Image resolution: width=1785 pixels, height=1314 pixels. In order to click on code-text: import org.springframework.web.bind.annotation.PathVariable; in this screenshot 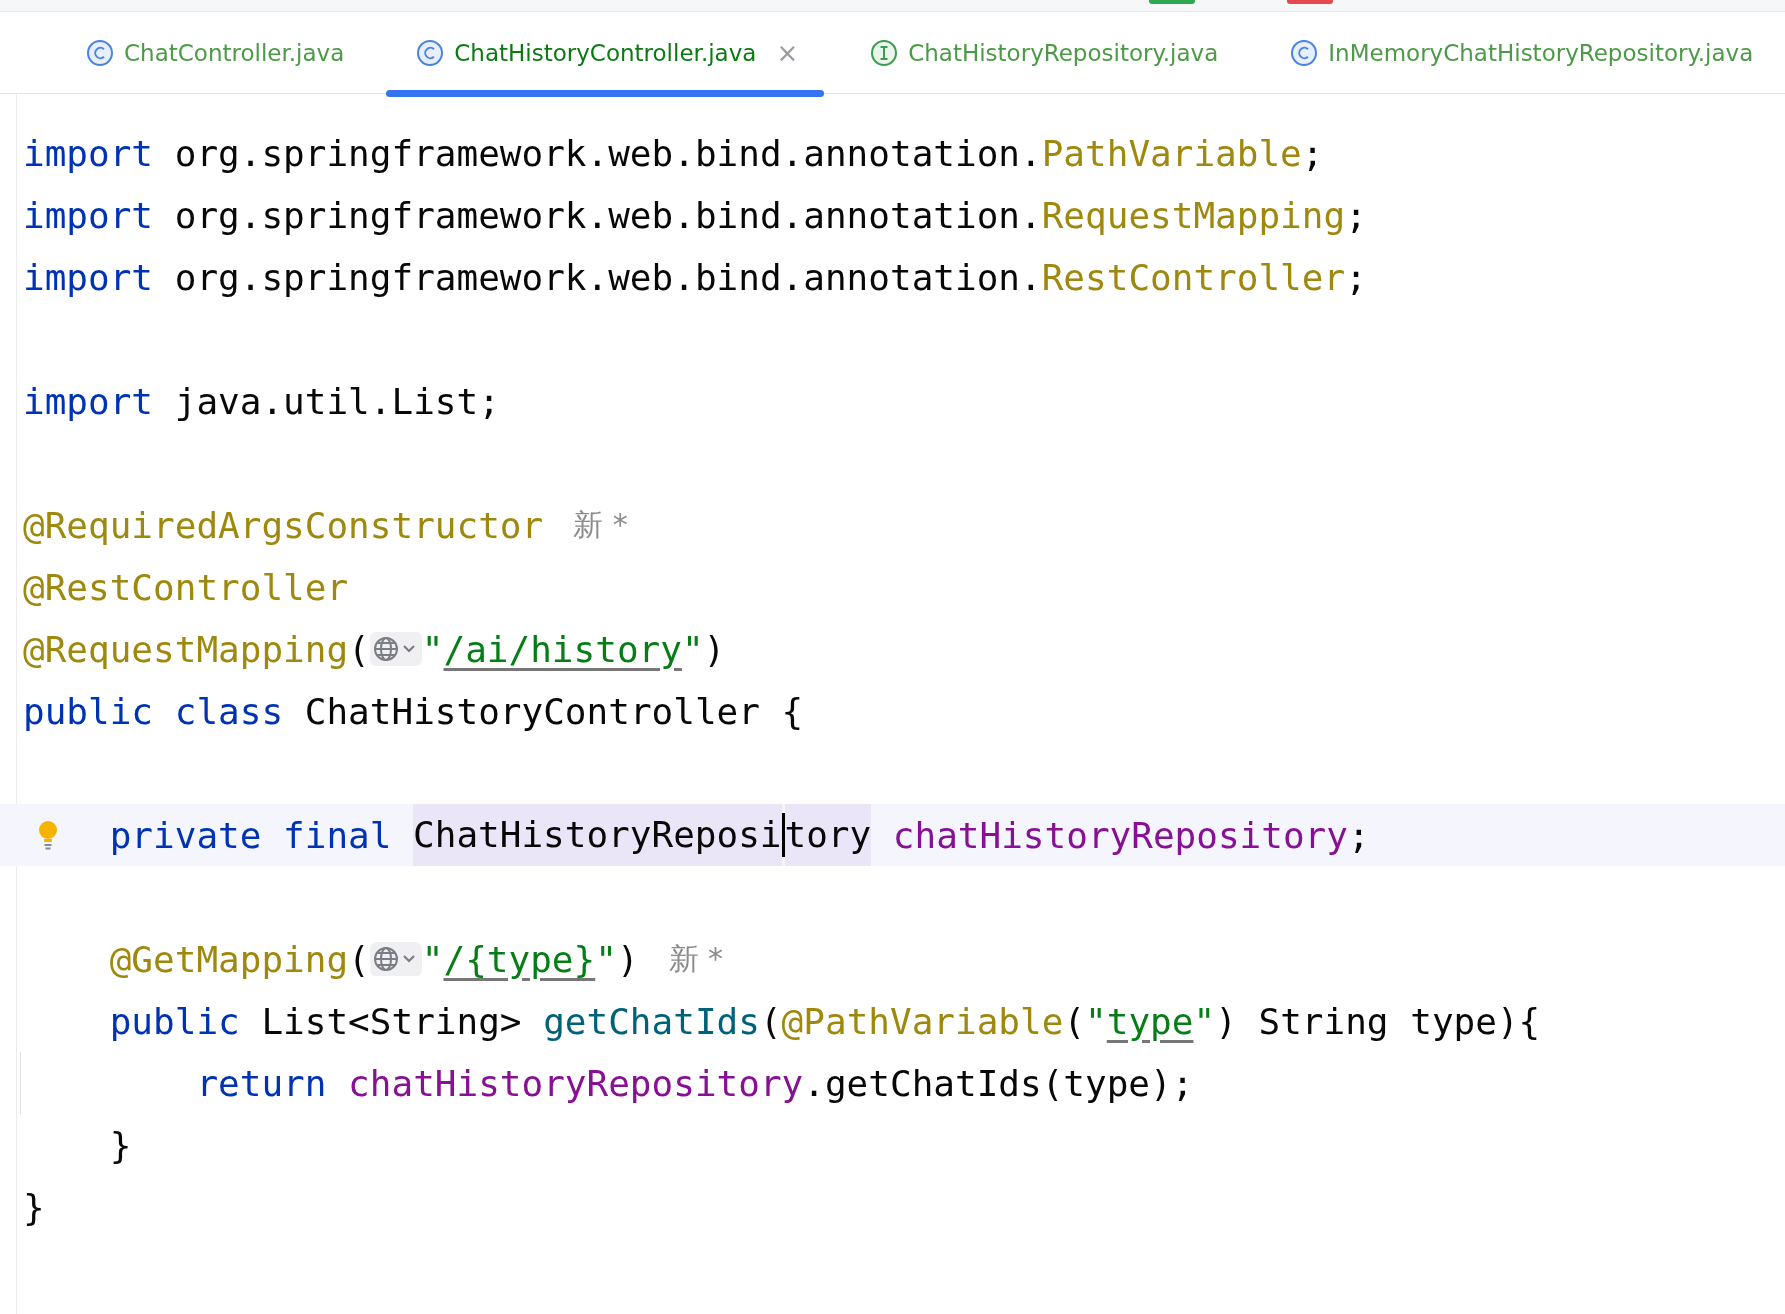, I will do `click(673, 153)`.